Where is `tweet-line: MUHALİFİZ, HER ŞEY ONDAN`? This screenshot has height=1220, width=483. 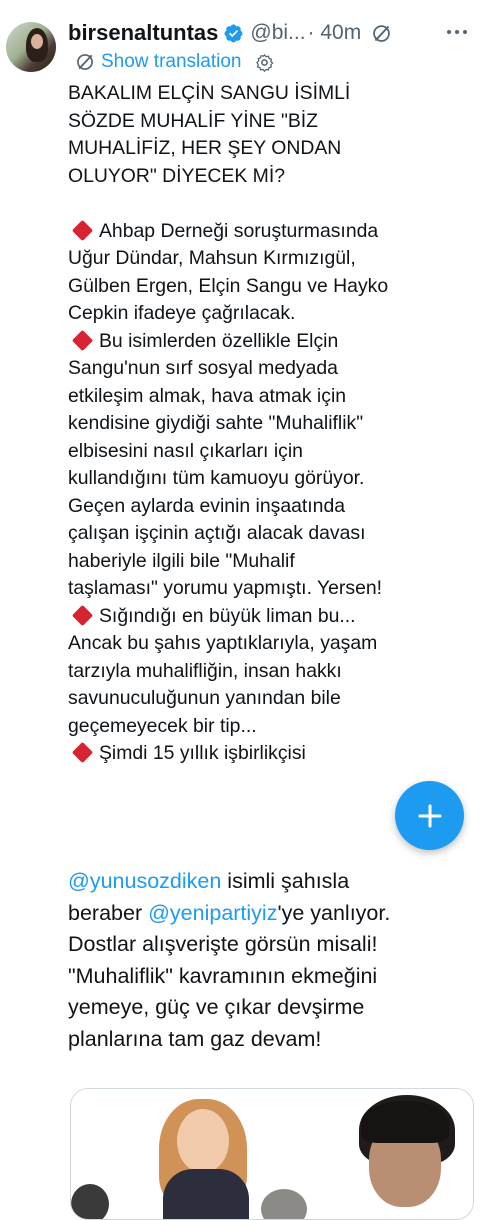
tweet-line: MUHALİFİZ, HER ŞEY ONDAN is located at coordinates (205, 148).